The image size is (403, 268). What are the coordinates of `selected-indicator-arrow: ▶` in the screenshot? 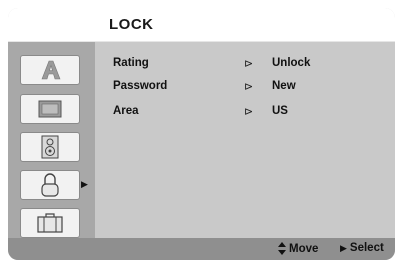 It's located at (84, 184).